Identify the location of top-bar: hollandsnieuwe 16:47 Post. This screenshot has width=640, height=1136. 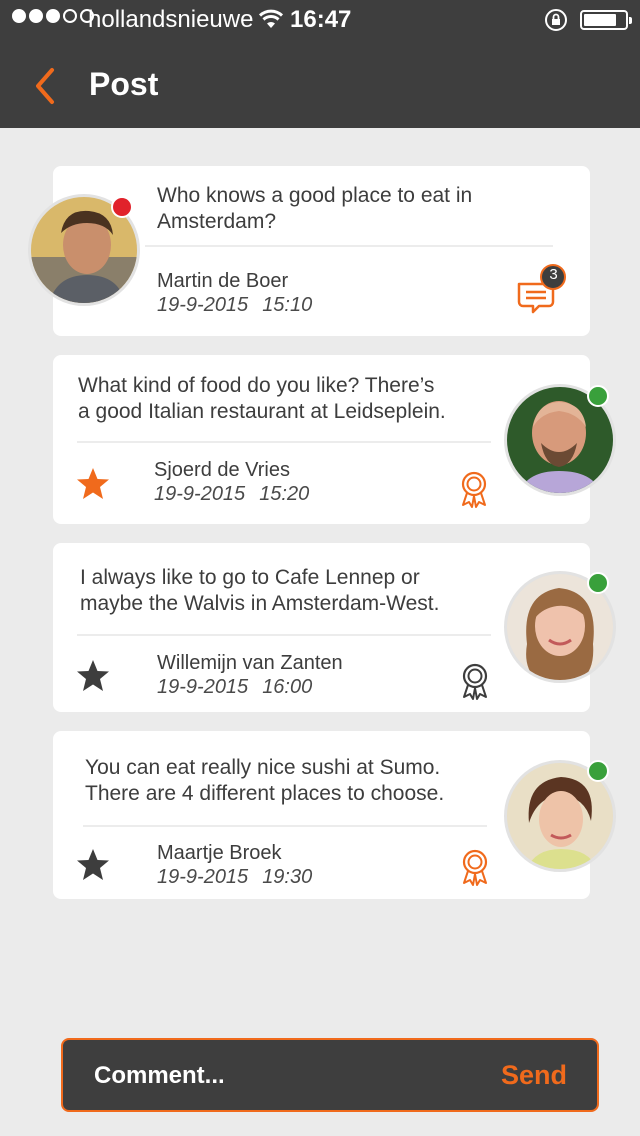
(320, 64).